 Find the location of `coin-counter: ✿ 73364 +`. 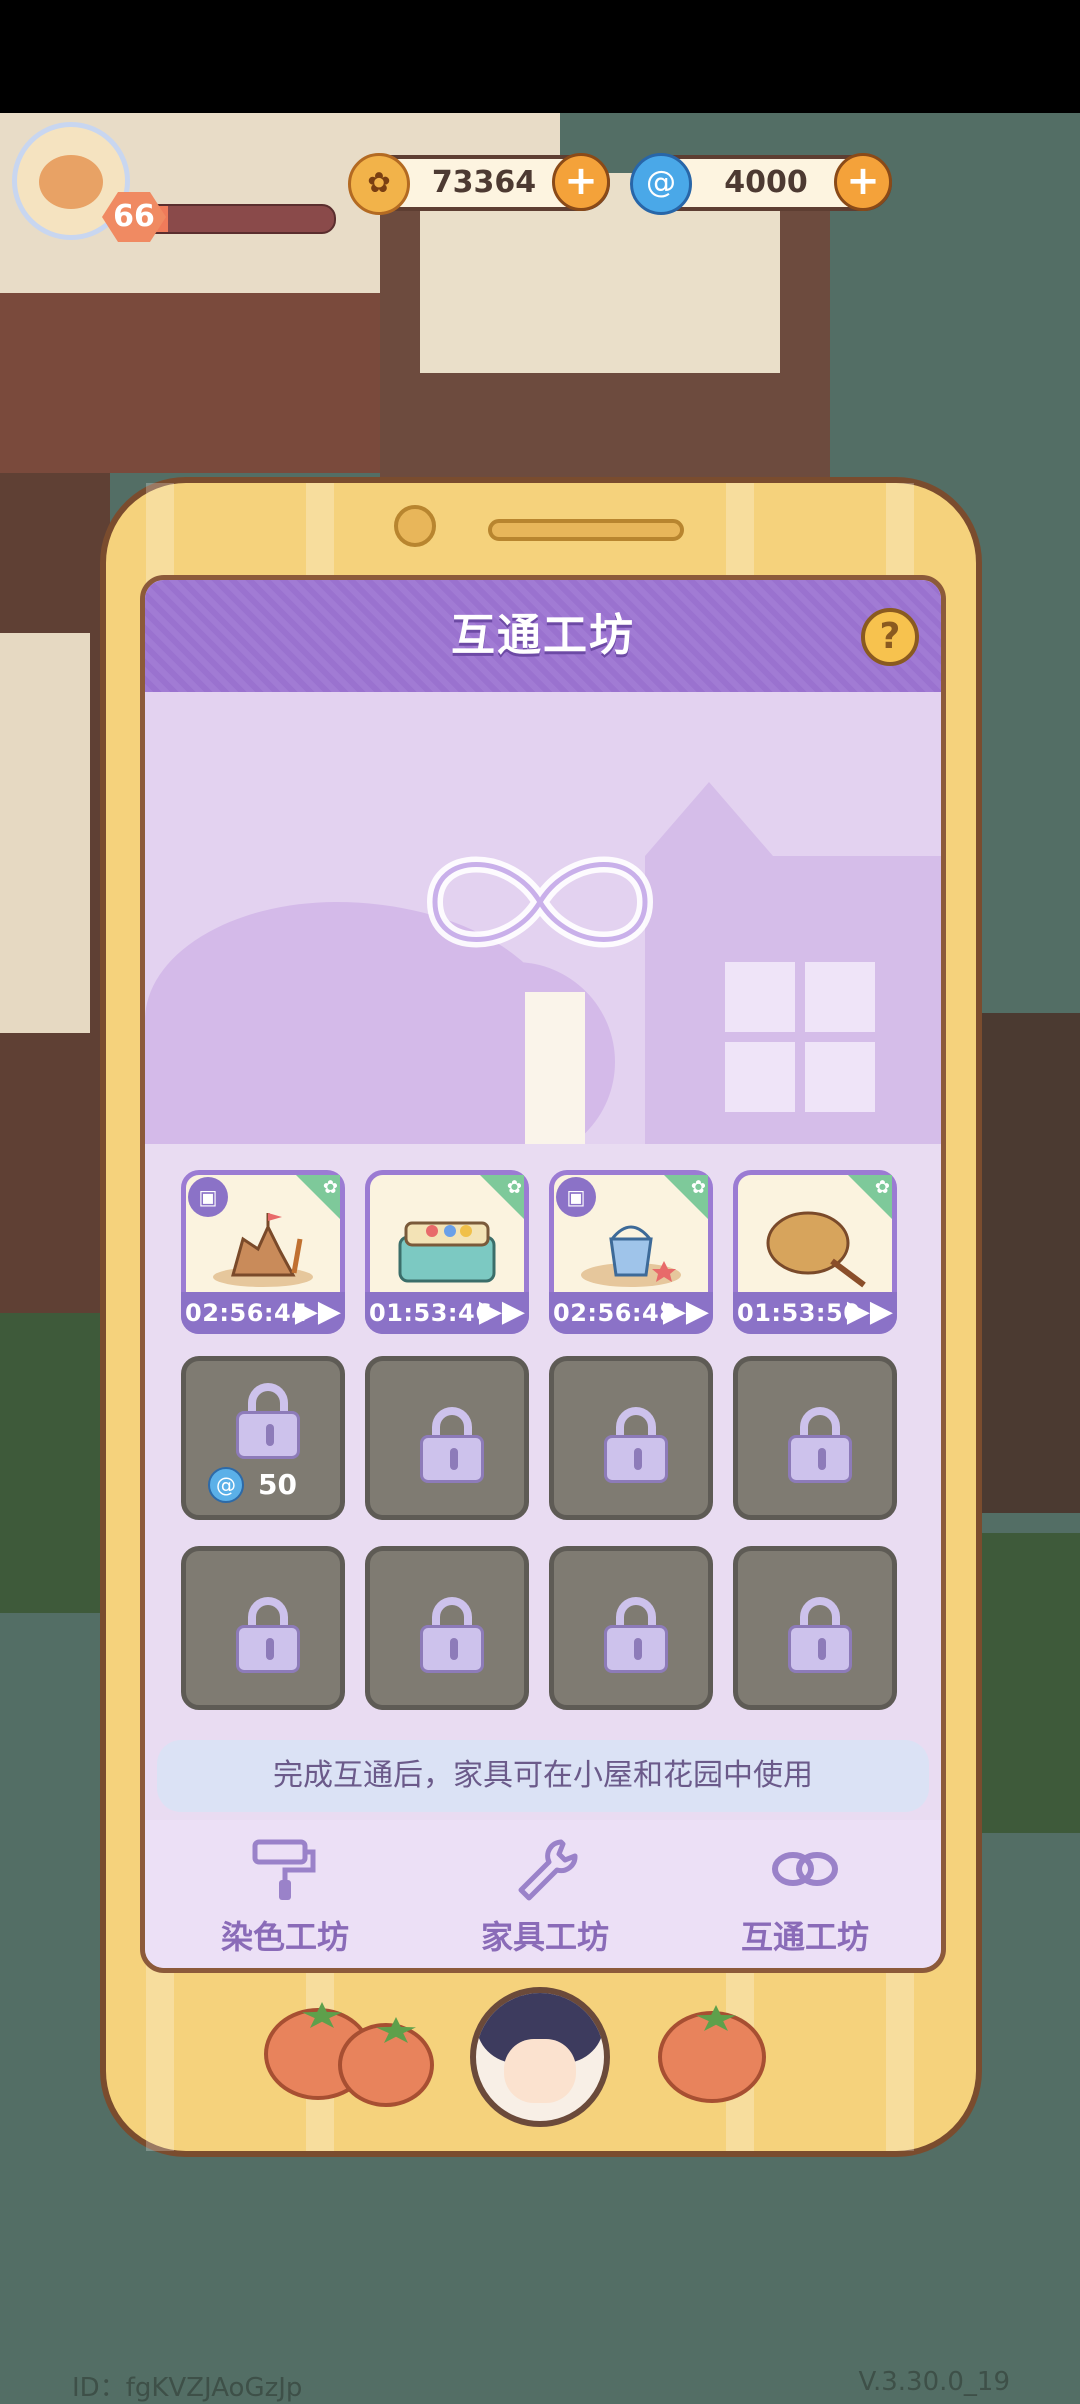

coin-counter: ✿ 73364 + is located at coordinates (479, 184).